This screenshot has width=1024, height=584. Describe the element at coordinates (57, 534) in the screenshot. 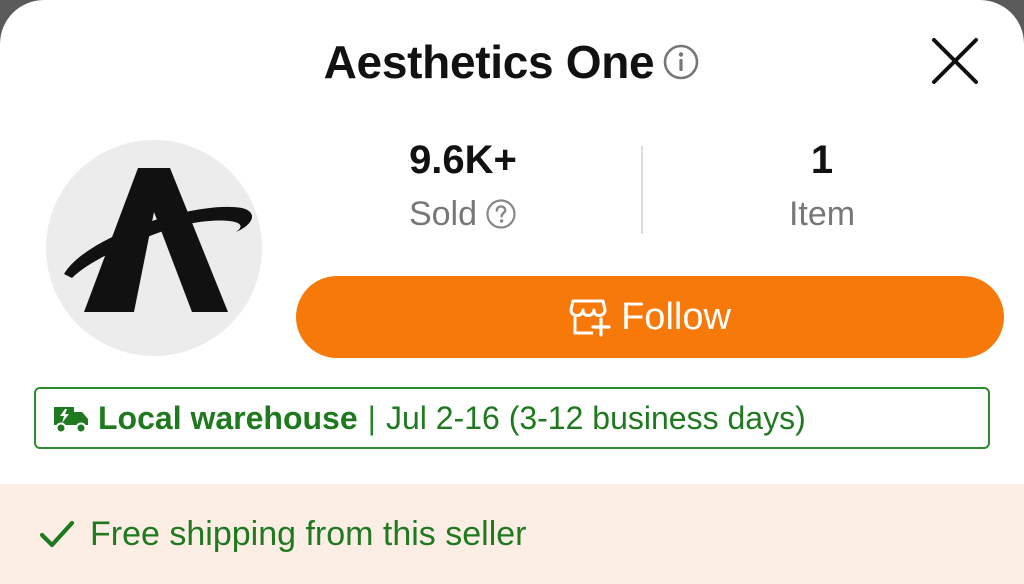

I see `check-icon` at that location.